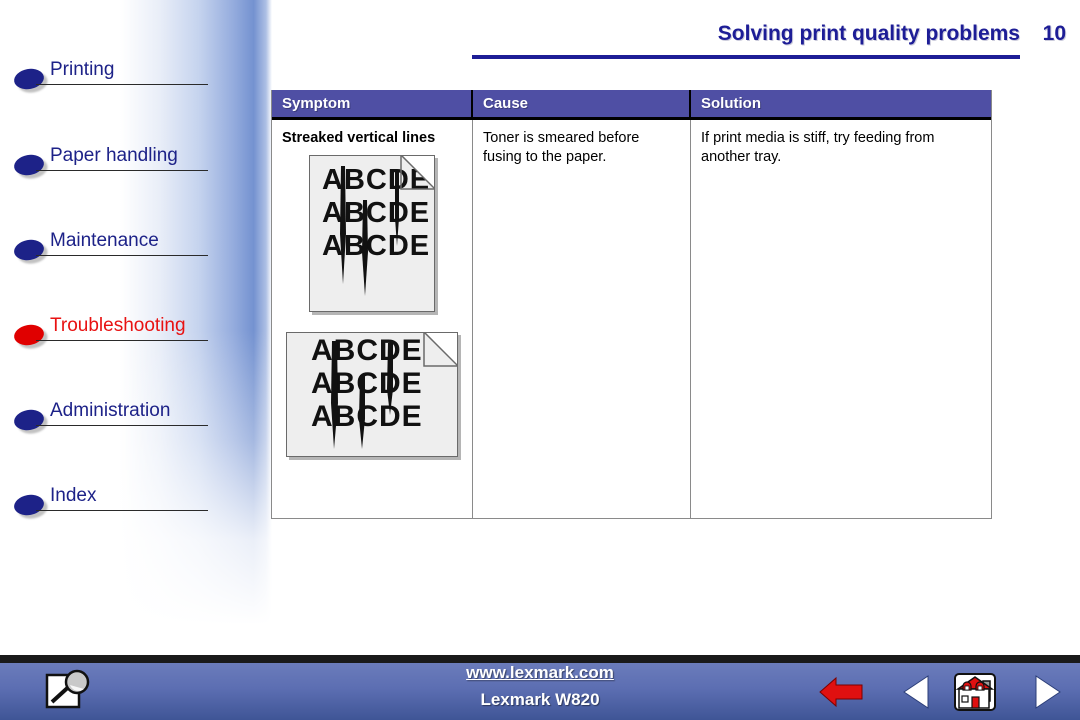 This screenshot has height=720, width=1080. I want to click on sidebar-item-label: Maintenance, so click(104, 240).